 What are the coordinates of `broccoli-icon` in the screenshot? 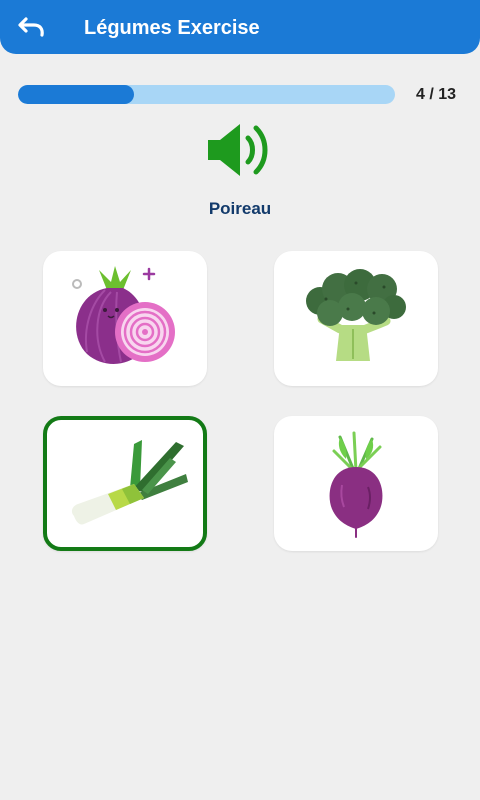 It's located at (356, 314).